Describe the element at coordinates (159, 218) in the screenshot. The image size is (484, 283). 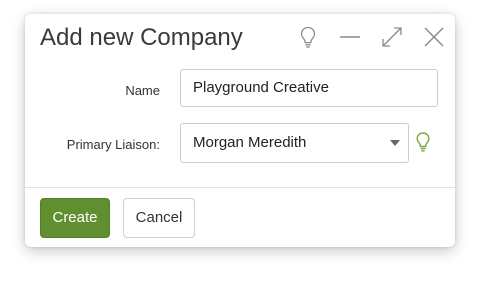
I see `cancel-button: Cancel` at that location.